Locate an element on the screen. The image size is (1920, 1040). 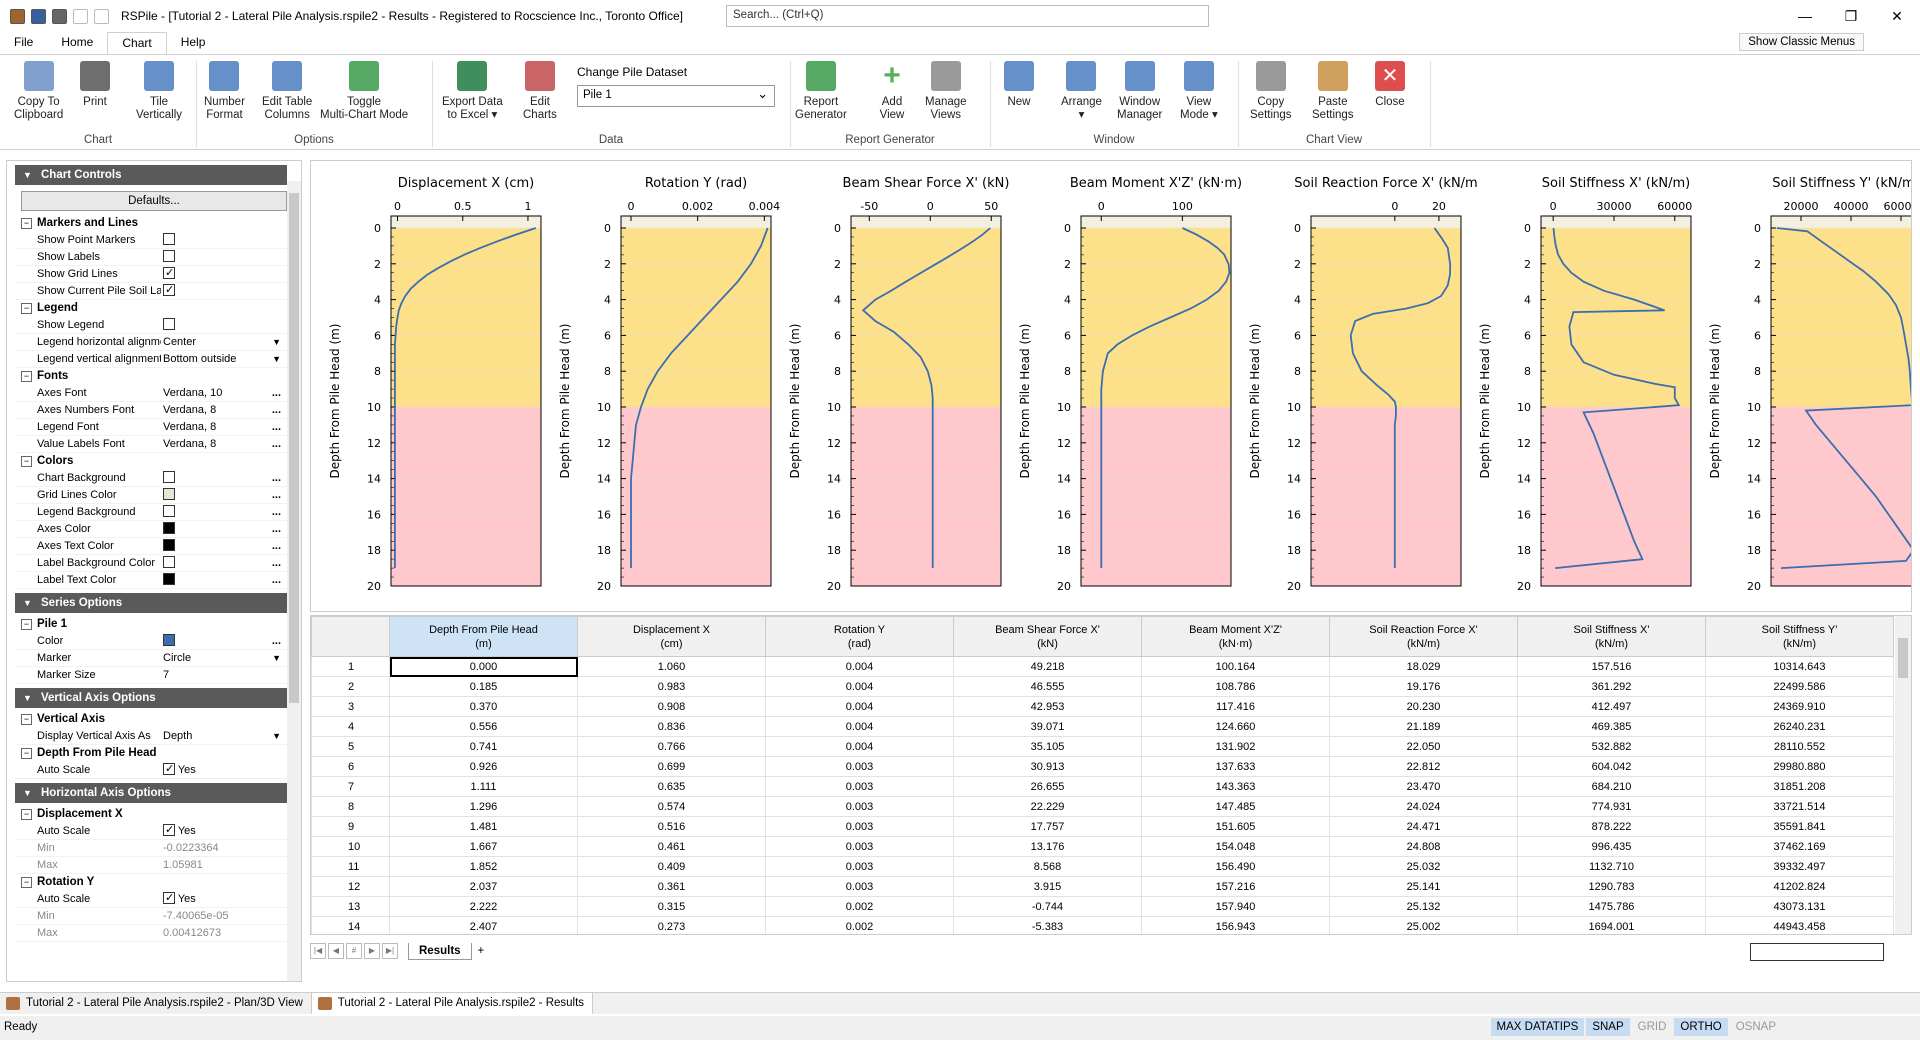
column-header: Soil Stiffness X' (kN/m) is located at coordinates (1611, 636).